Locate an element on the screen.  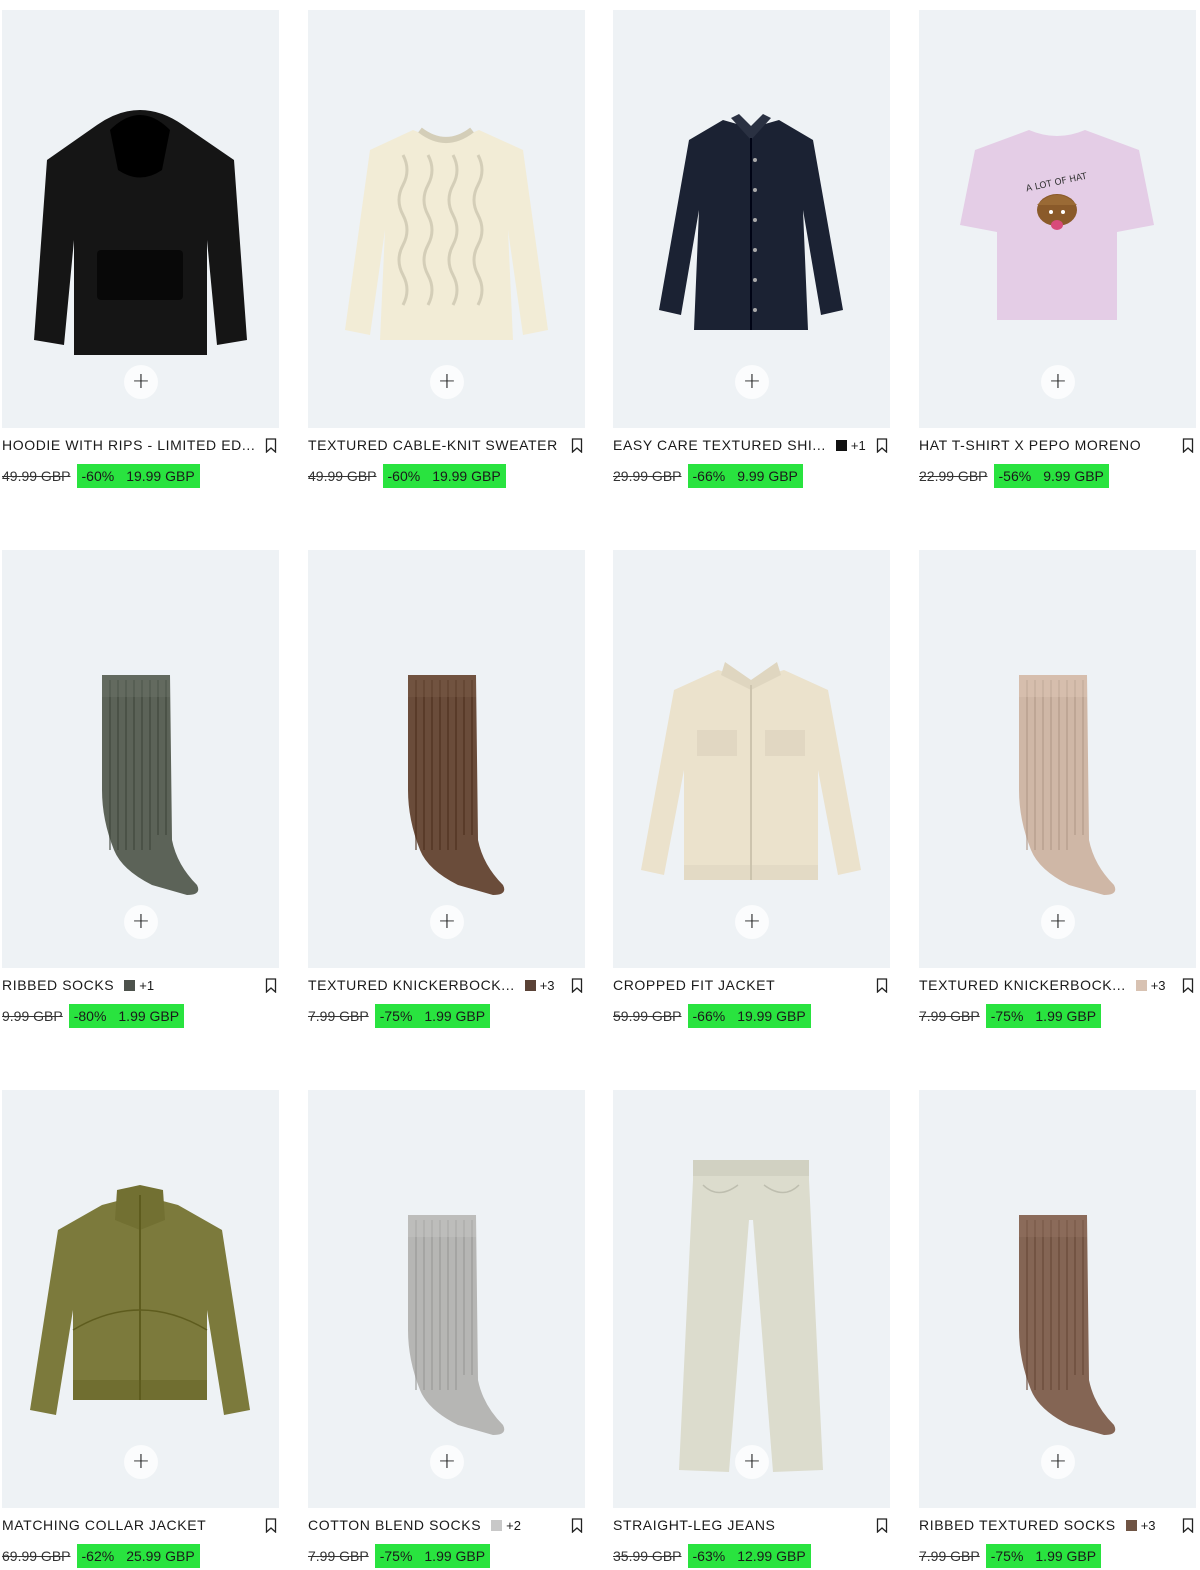
sale-price: 19.99 GBP is located at coordinates (466, 476).